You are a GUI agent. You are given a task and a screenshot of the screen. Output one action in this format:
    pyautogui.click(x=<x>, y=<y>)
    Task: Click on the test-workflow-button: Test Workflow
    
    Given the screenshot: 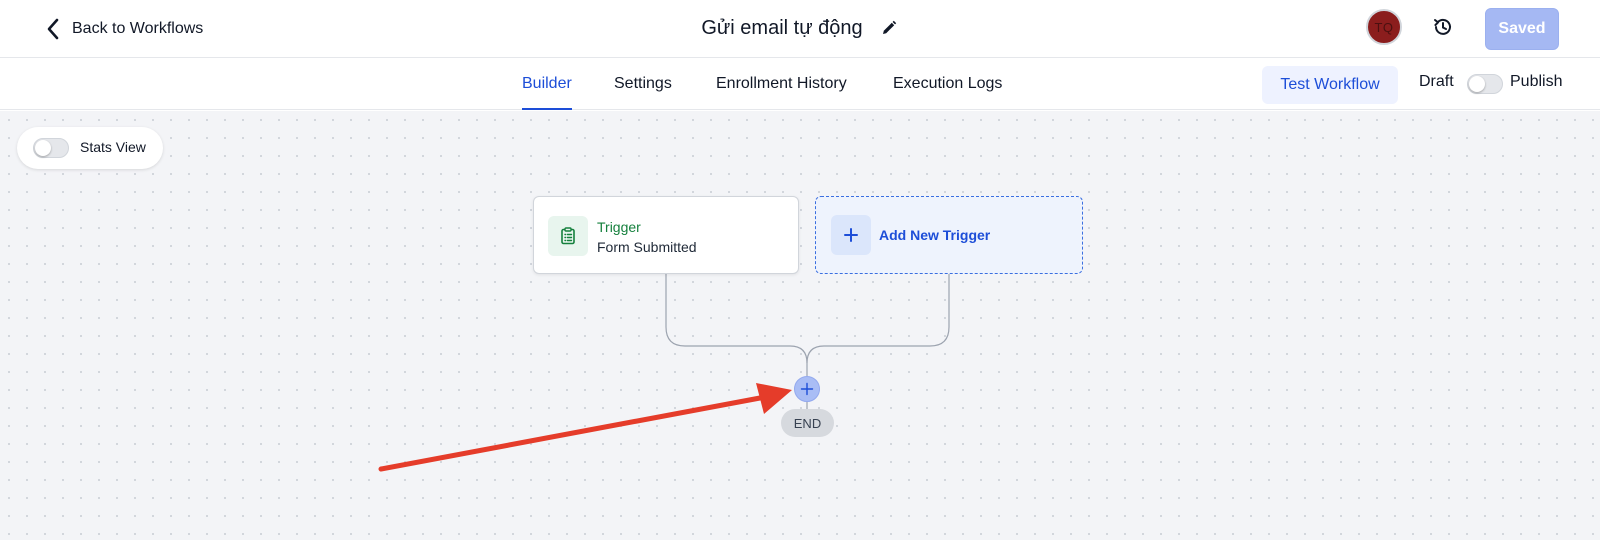 What is the action you would take?
    pyautogui.click(x=1330, y=85)
    